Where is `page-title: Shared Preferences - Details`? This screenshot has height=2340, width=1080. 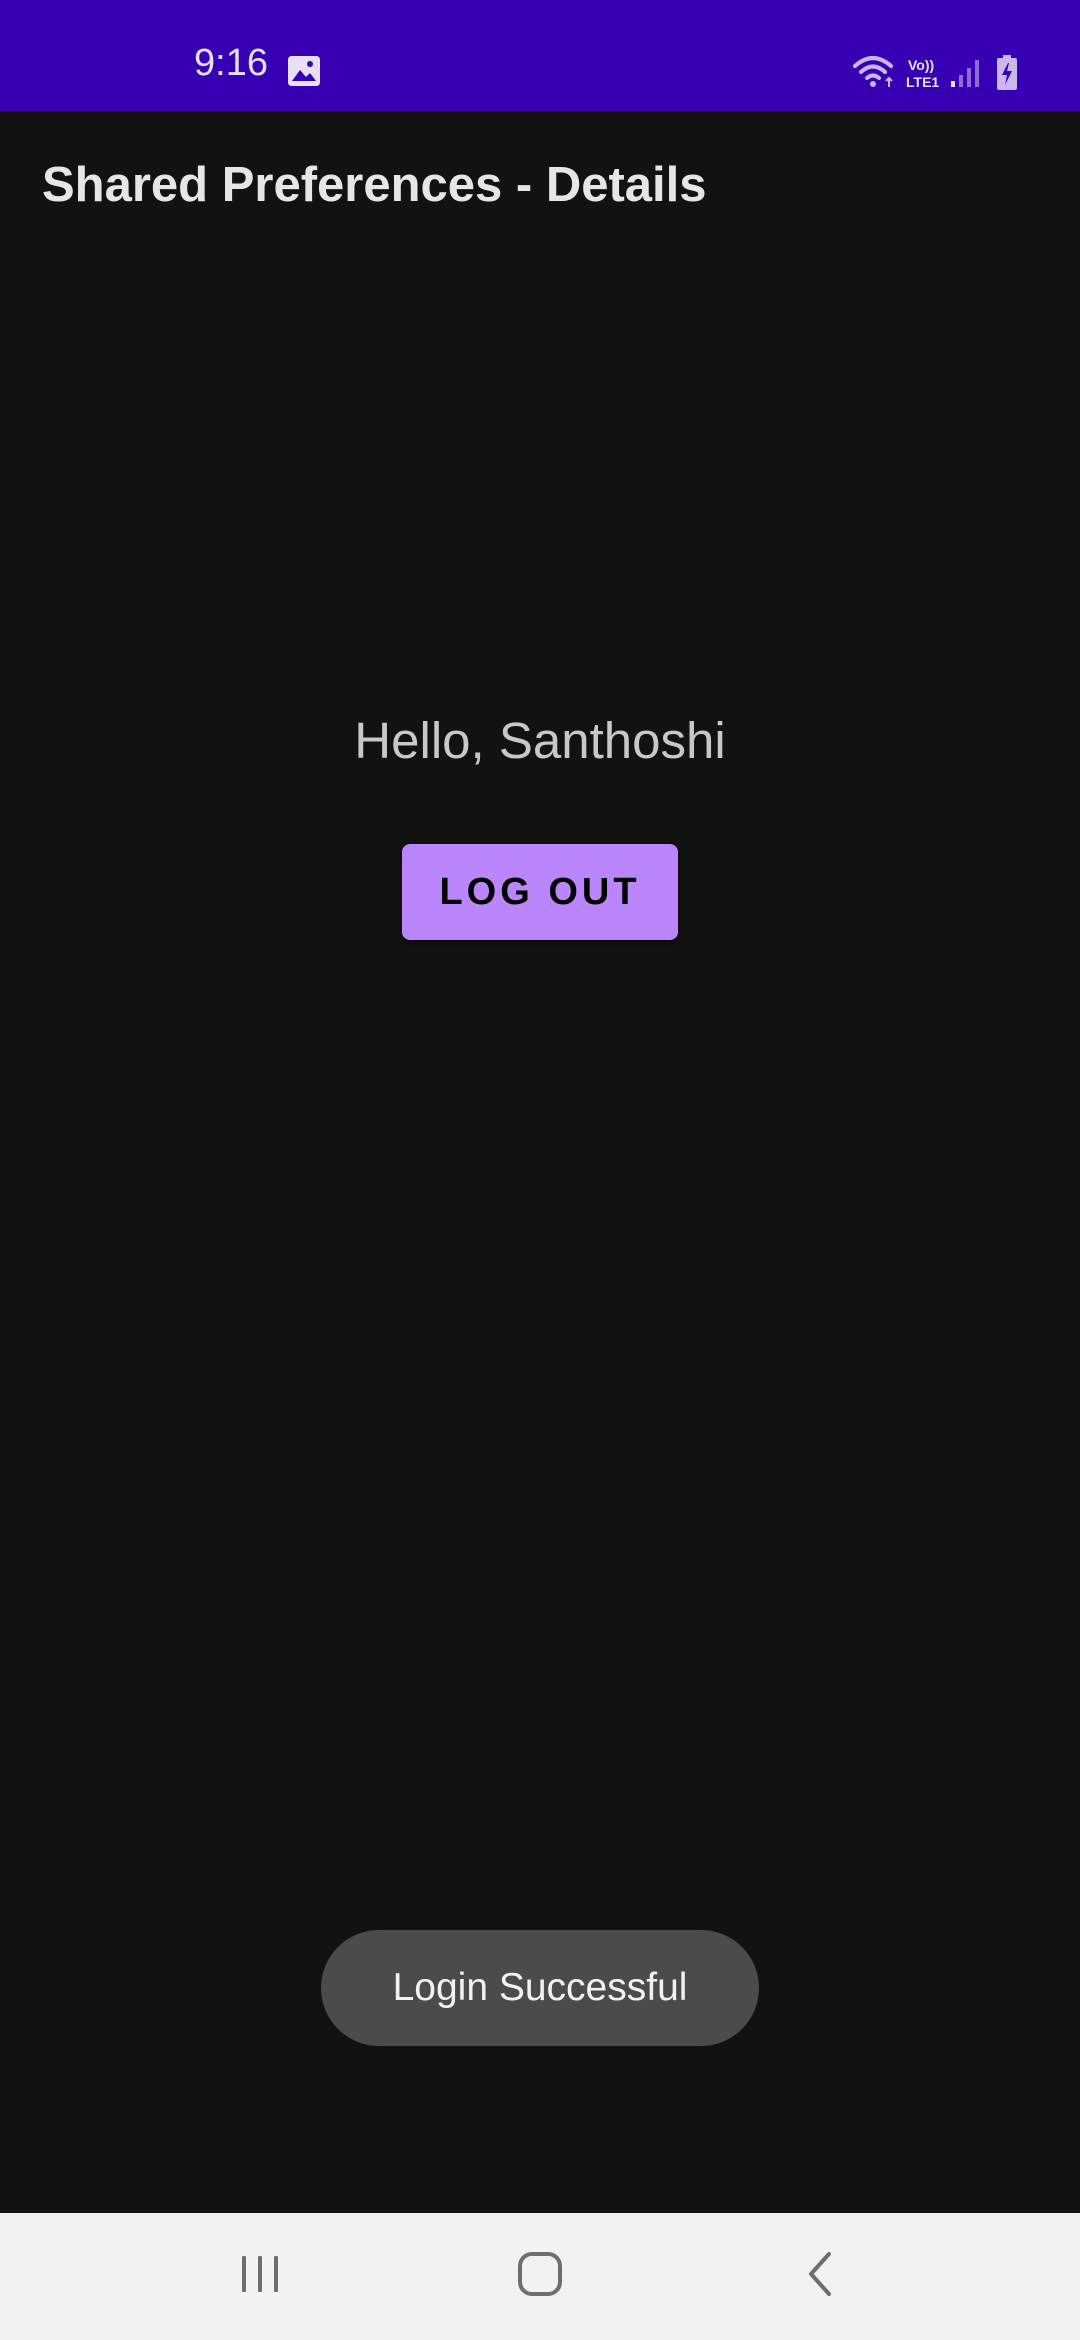
page-title: Shared Preferences - Details is located at coordinates (374, 185).